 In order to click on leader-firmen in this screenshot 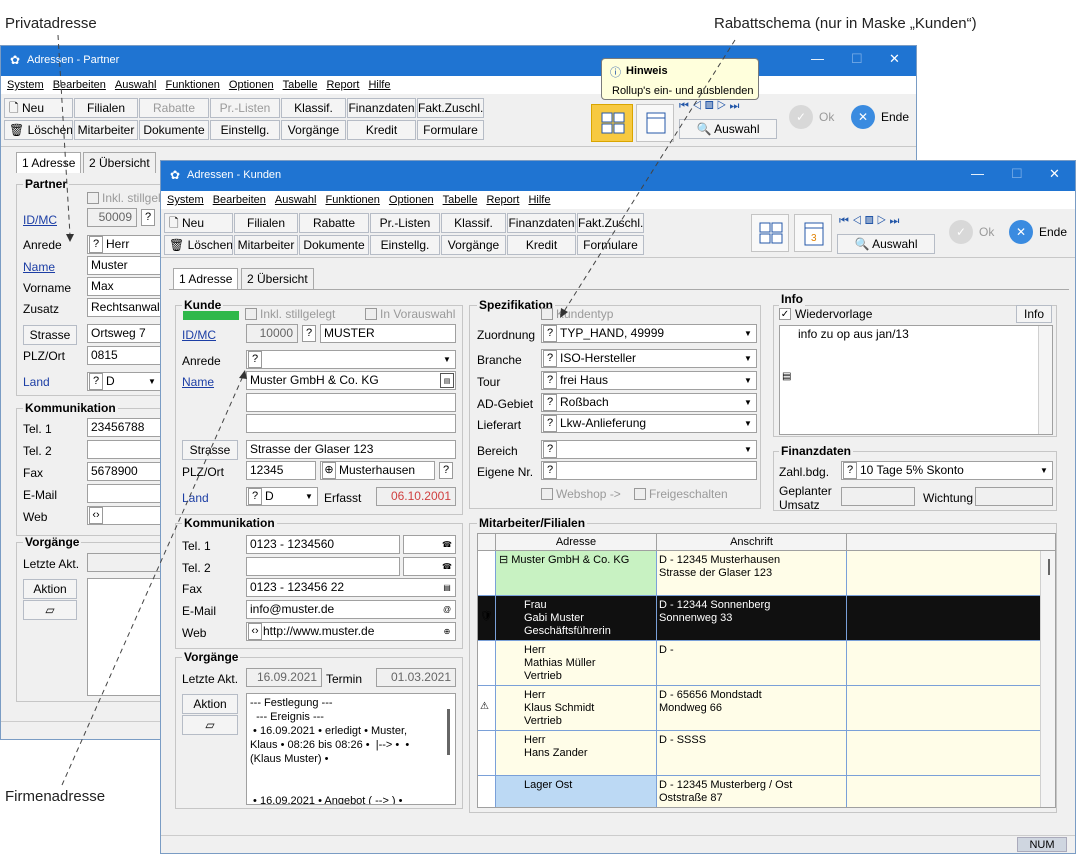, I will do `click(152, 580)`.